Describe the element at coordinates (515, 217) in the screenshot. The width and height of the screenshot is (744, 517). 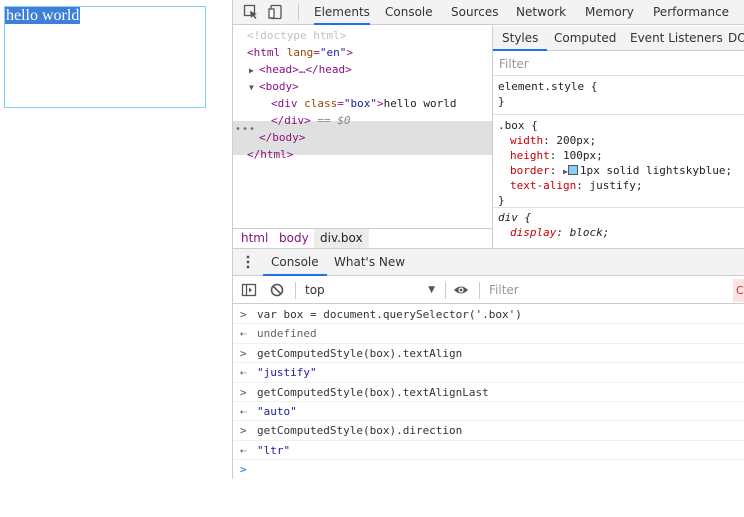
I see `div-selector: div {` at that location.